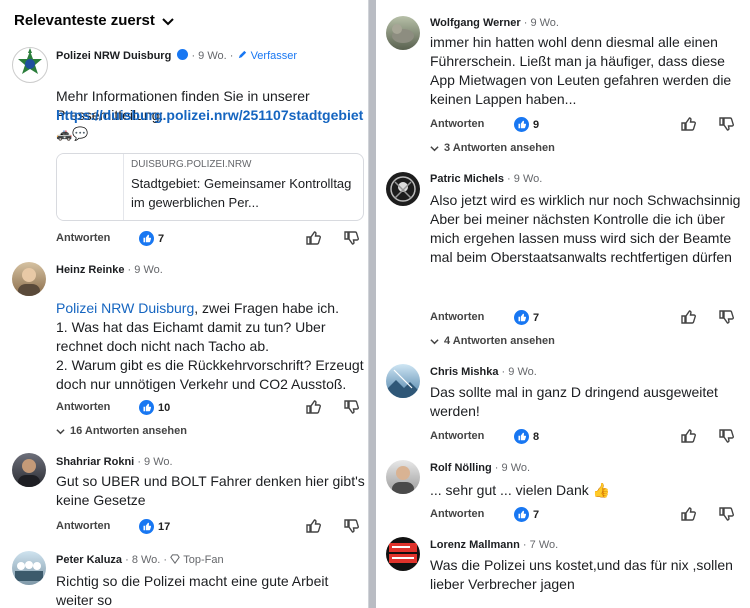 This screenshot has height=608, width=750. Describe the element at coordinates (30, 61) in the screenshot. I see `police-star-logo-icon` at that location.